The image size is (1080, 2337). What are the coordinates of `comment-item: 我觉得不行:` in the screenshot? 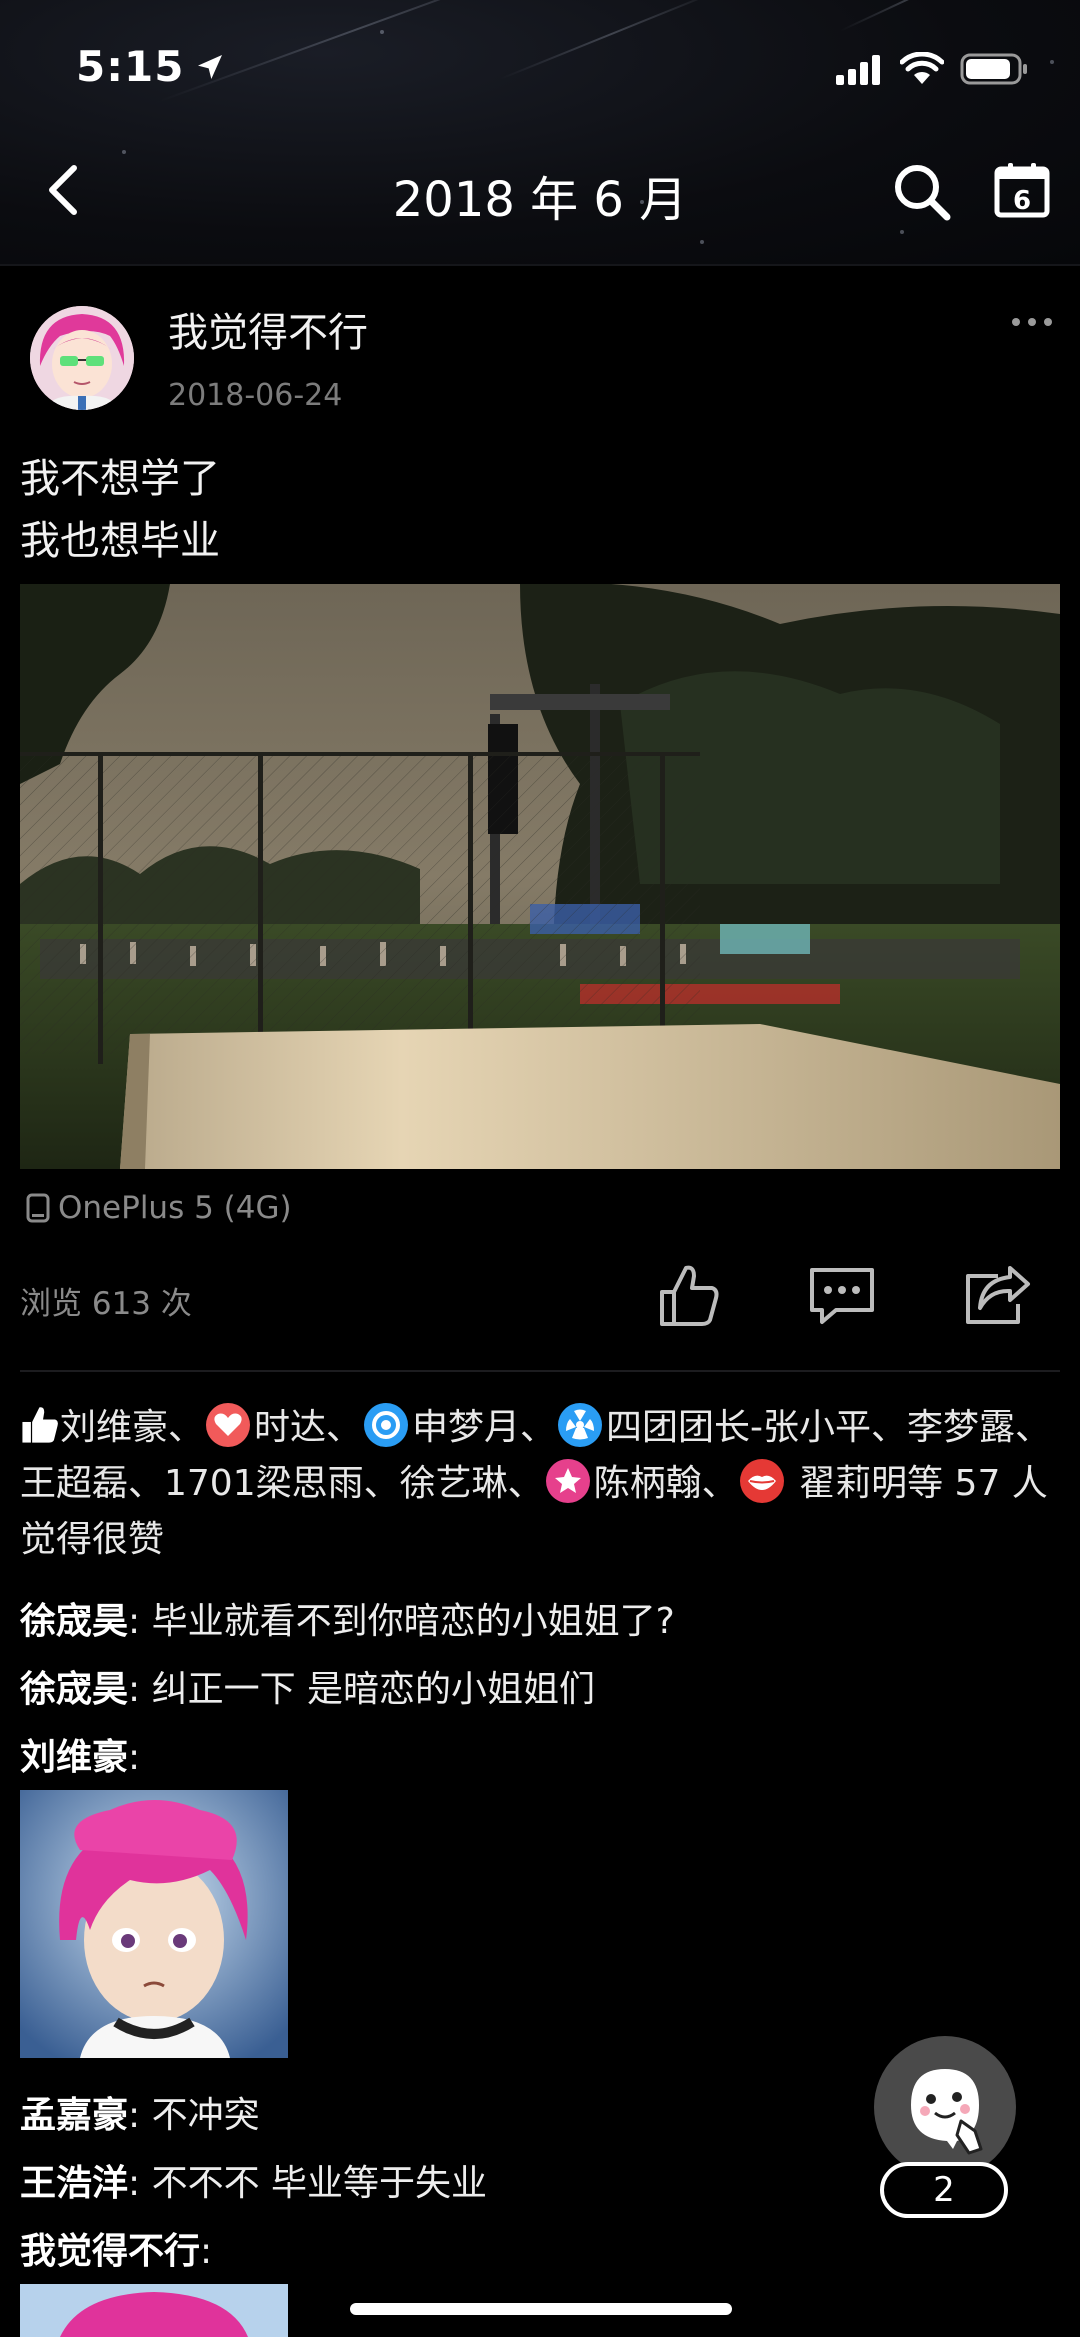 It's located at (116, 2248).